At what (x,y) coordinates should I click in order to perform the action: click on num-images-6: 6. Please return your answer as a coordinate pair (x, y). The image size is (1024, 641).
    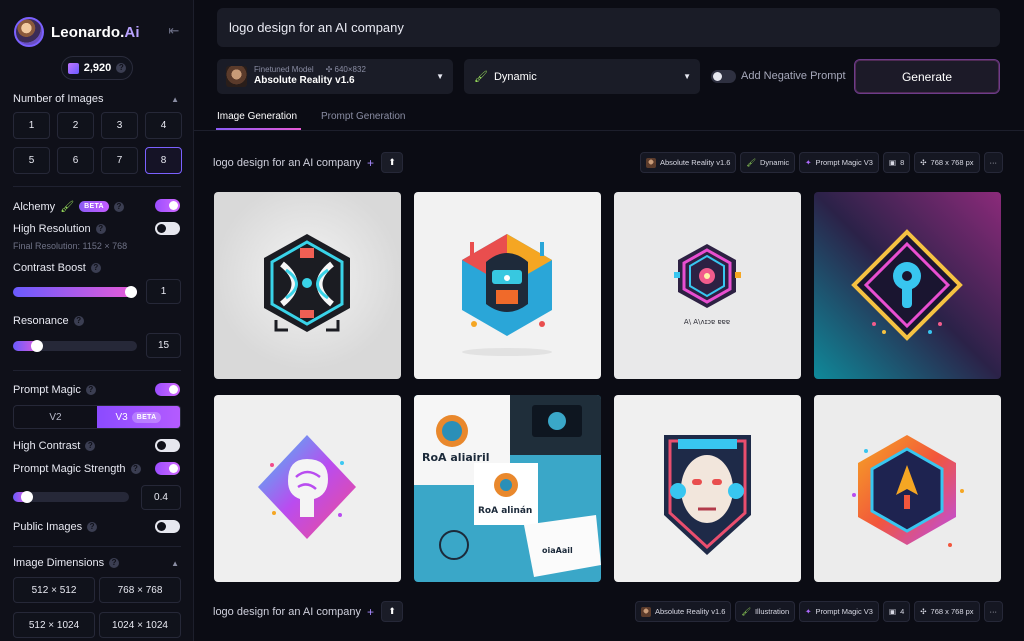
    Looking at the image, I should click on (75, 160).